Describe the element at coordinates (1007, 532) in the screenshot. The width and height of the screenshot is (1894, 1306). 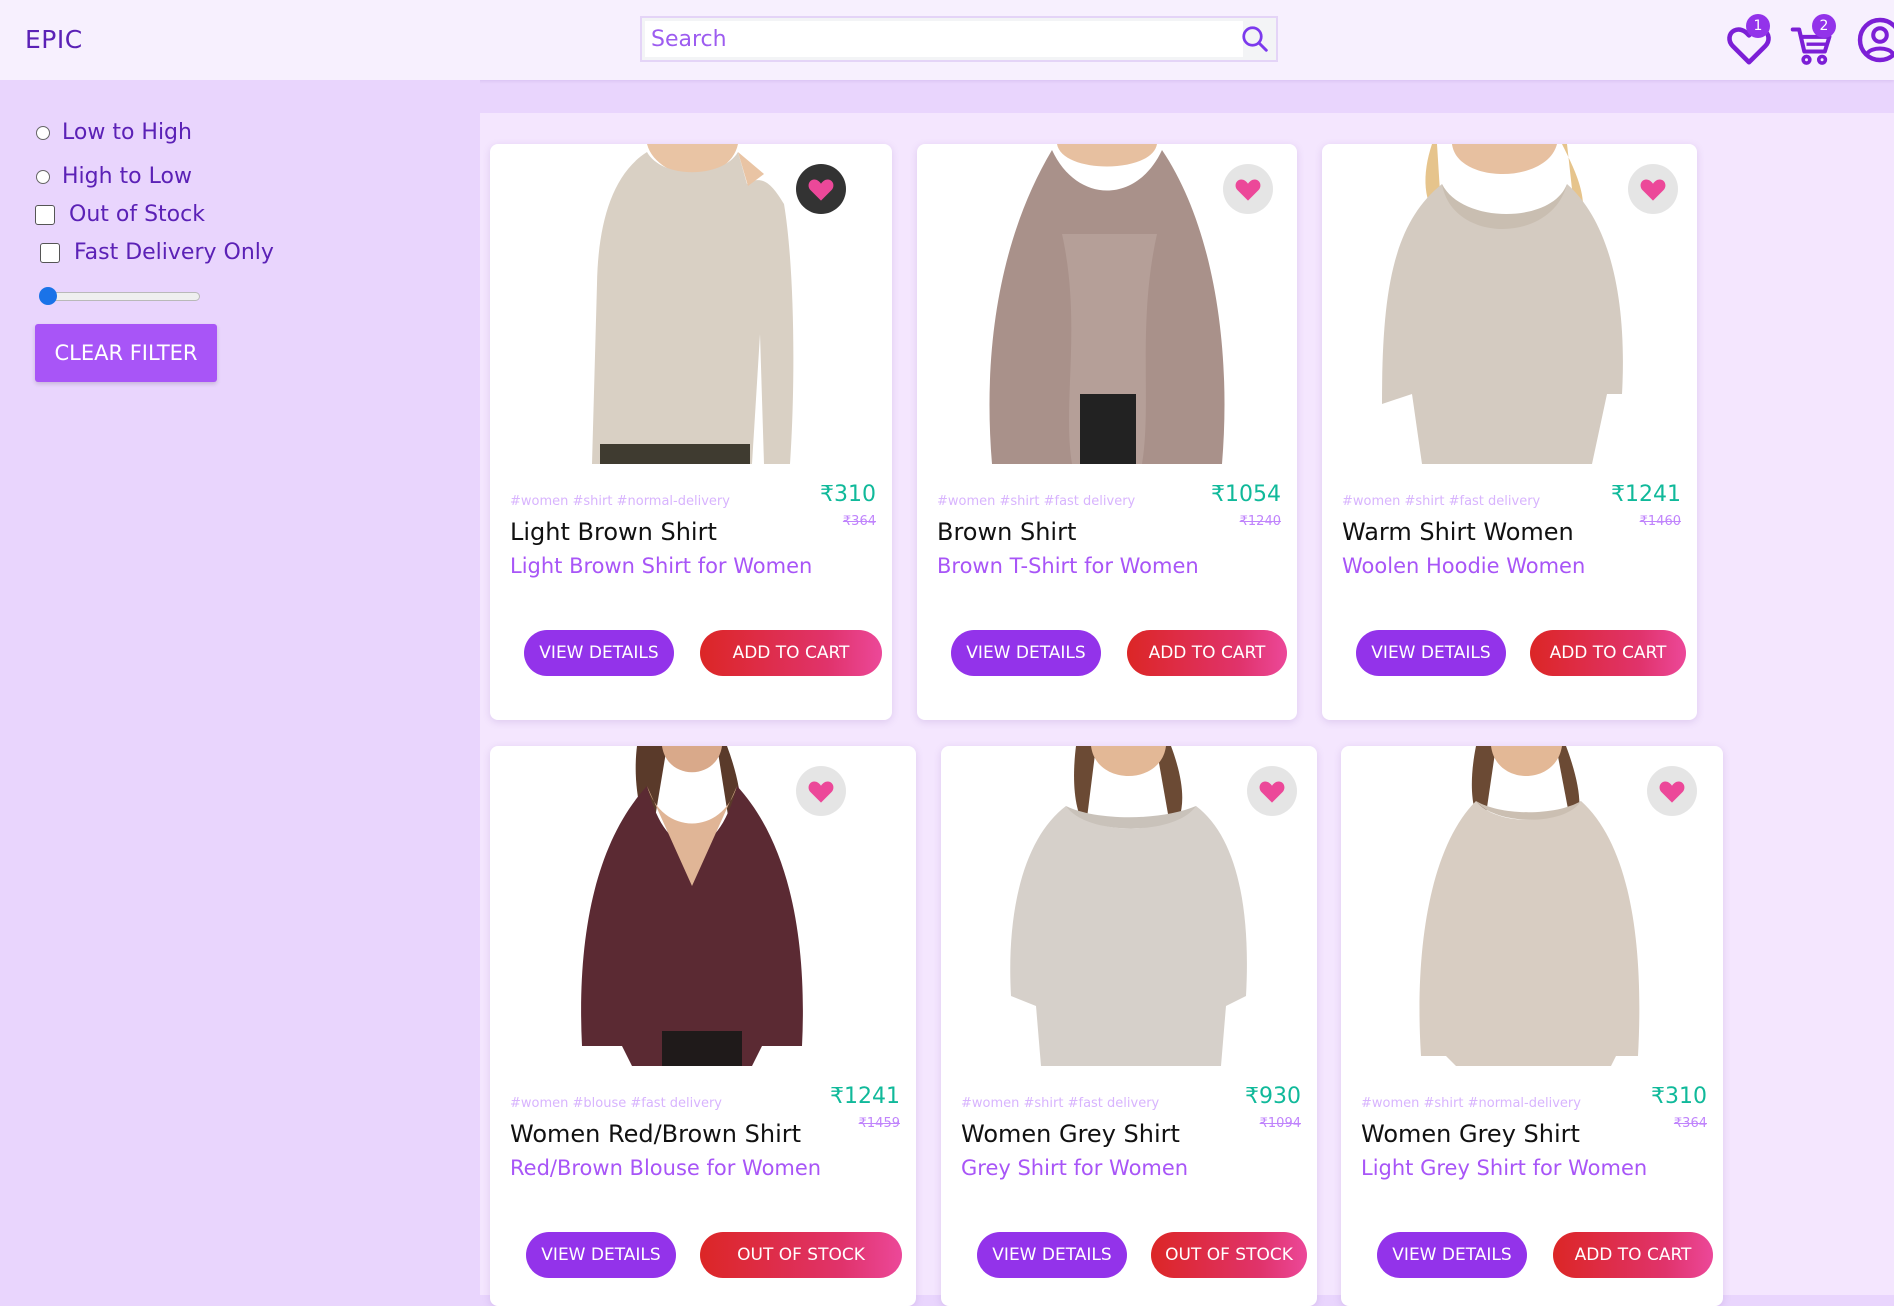
I see `product-name: Brown Shirt` at that location.